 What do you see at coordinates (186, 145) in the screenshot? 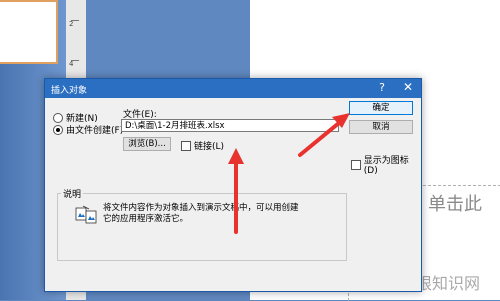
I see `link-checkbox-box` at bounding box center [186, 145].